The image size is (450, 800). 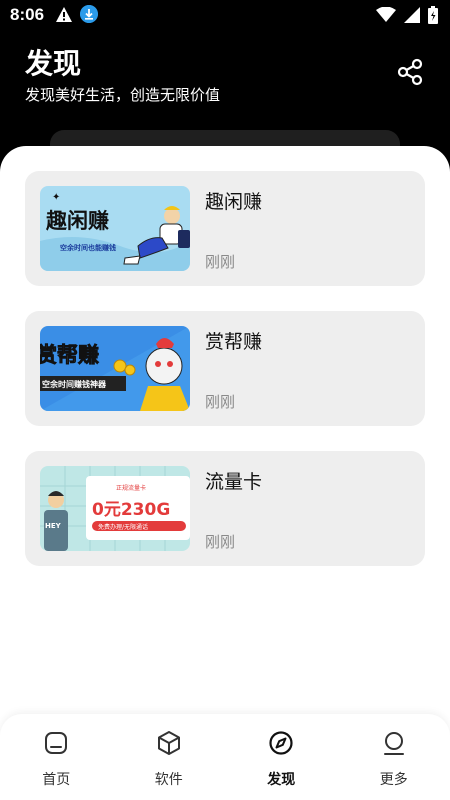 I want to click on card-shangbangzhuan: 赏帮赚 空余时间赚钱神器 赏帮赚 刚刚, so click(x=225, y=368).